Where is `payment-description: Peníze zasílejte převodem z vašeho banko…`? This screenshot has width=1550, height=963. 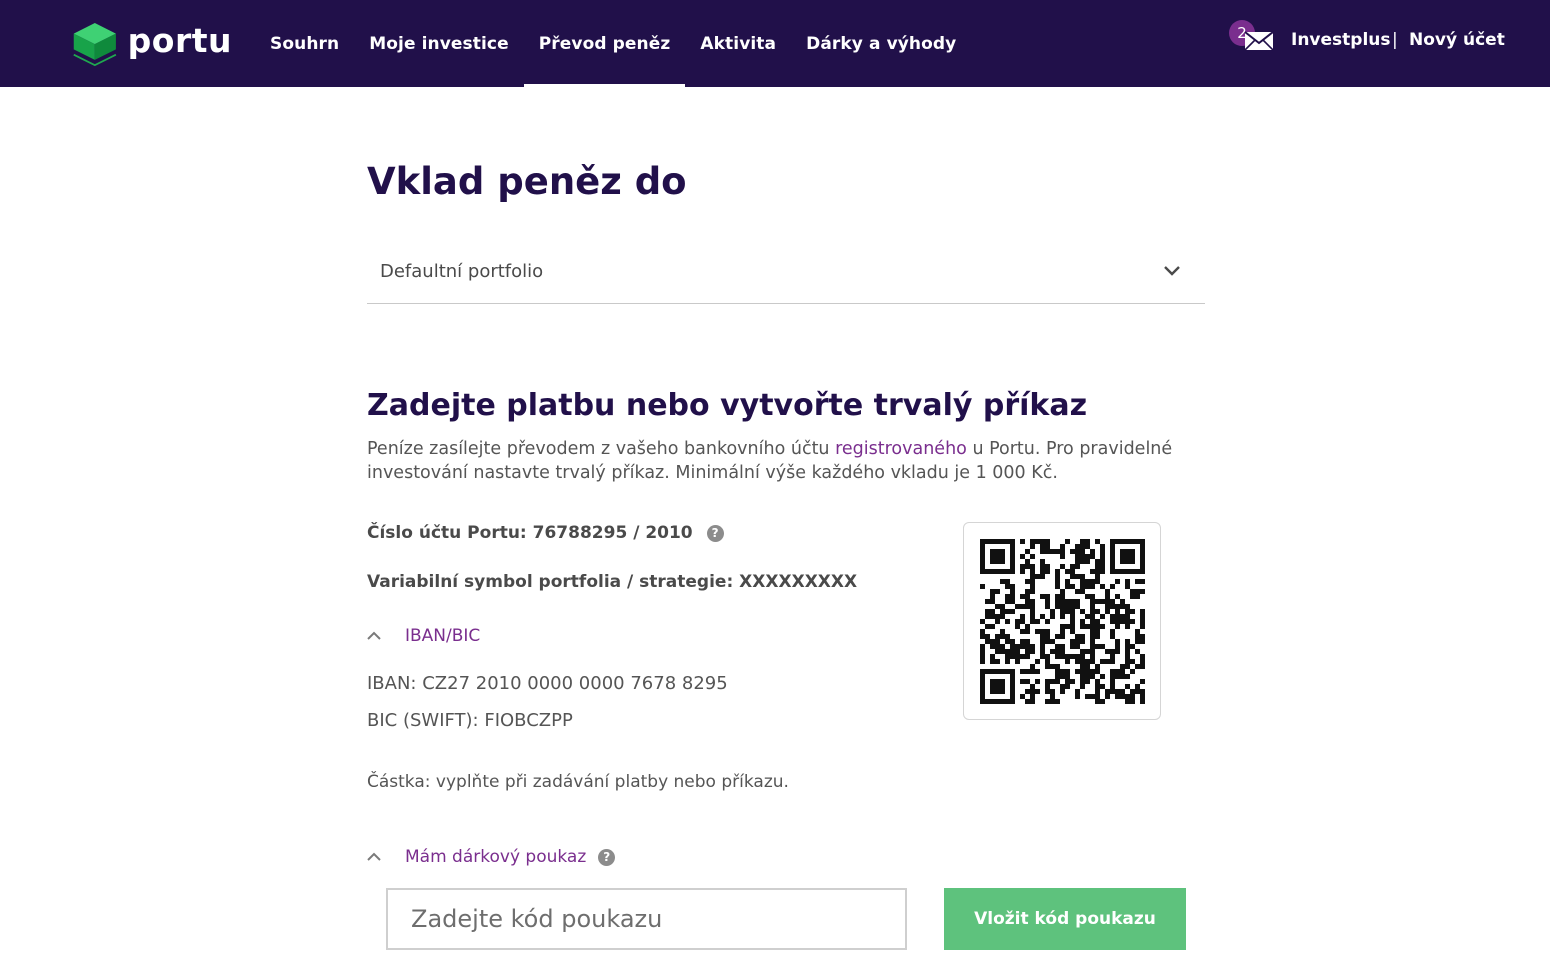 payment-description: Peníze zasílejte převodem z vašeho banko… is located at coordinates (797, 461).